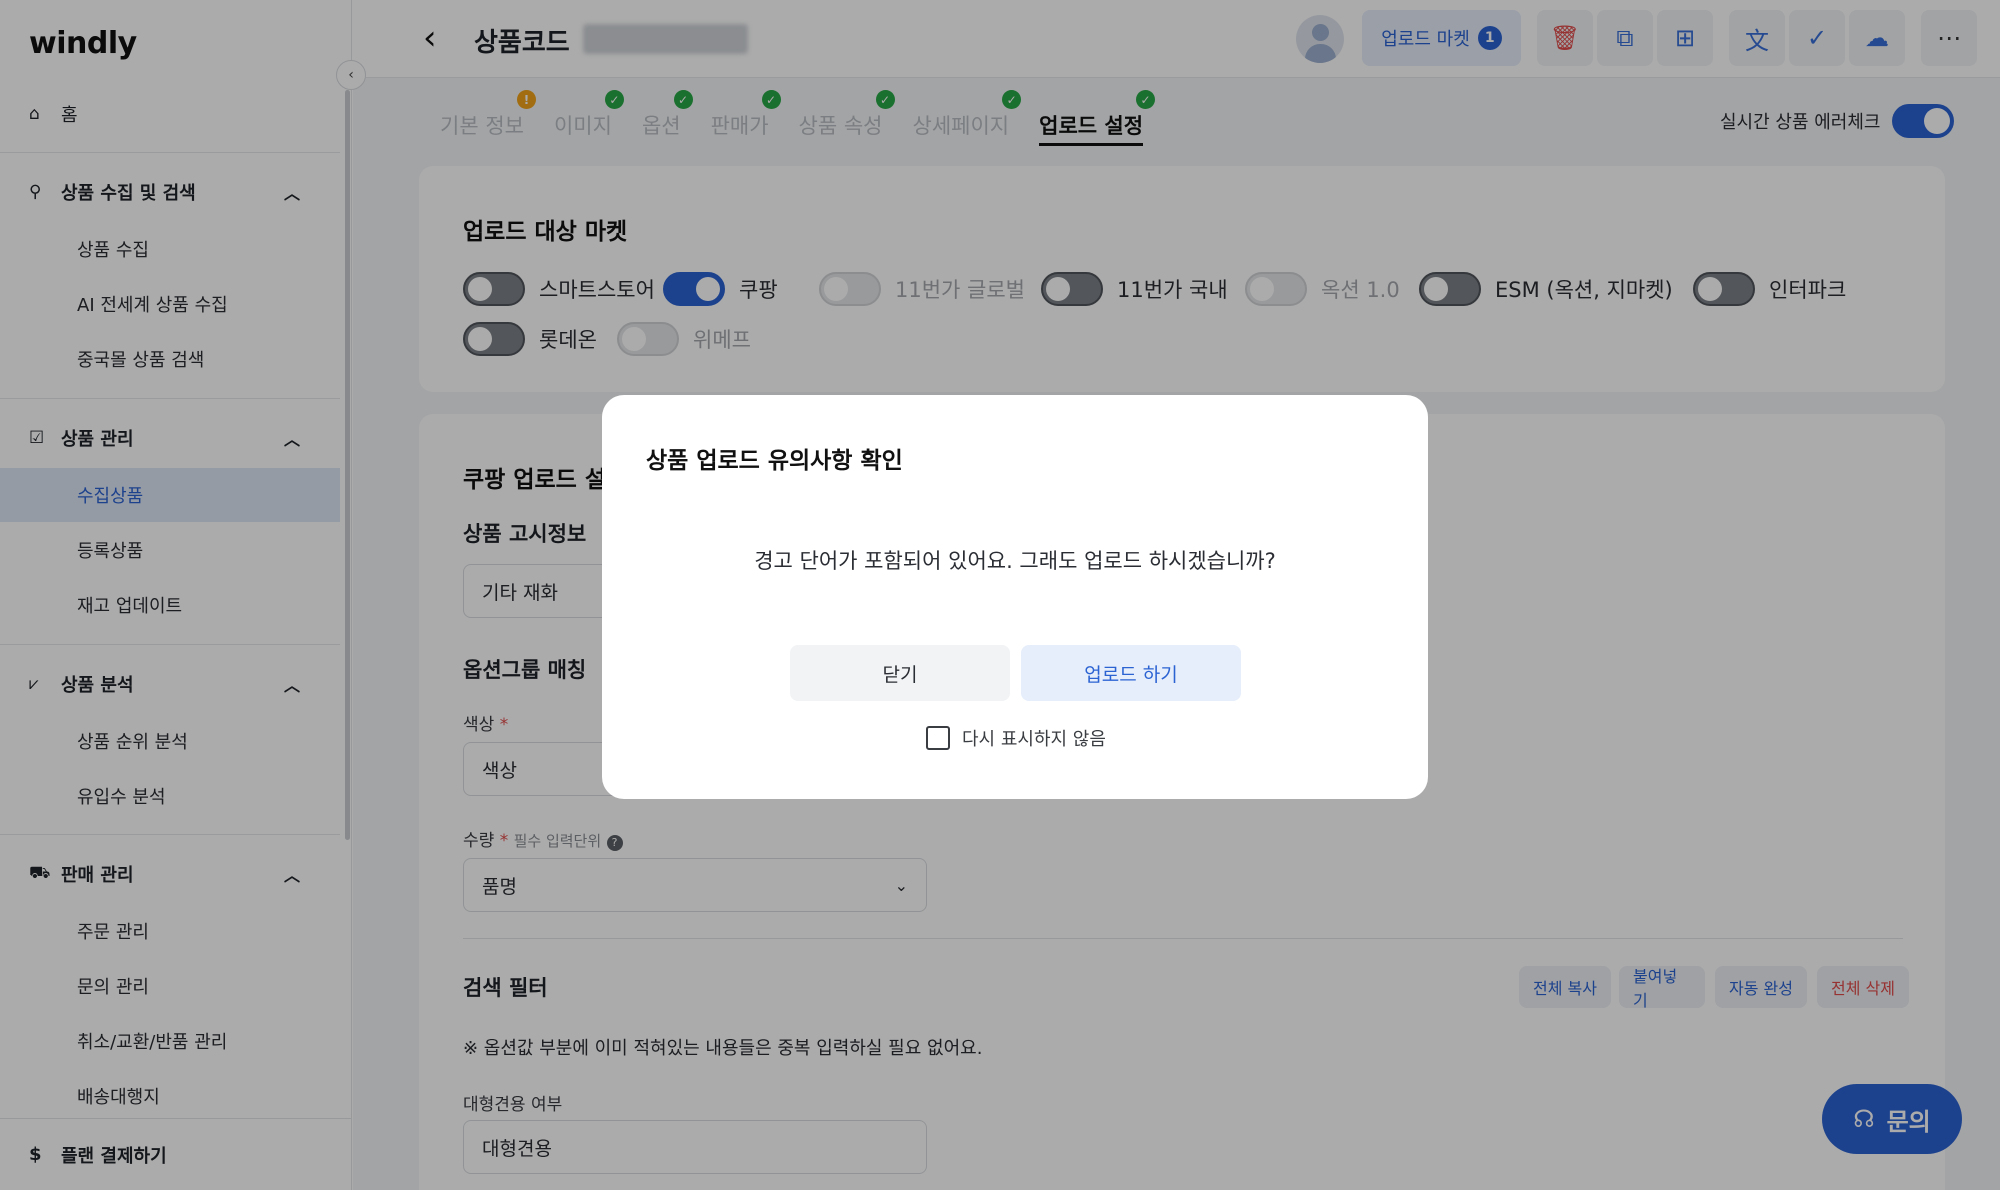 Image resolution: width=2000 pixels, height=1190 pixels. What do you see at coordinates (938, 738) in the screenshot?
I see `checkbox` at bounding box center [938, 738].